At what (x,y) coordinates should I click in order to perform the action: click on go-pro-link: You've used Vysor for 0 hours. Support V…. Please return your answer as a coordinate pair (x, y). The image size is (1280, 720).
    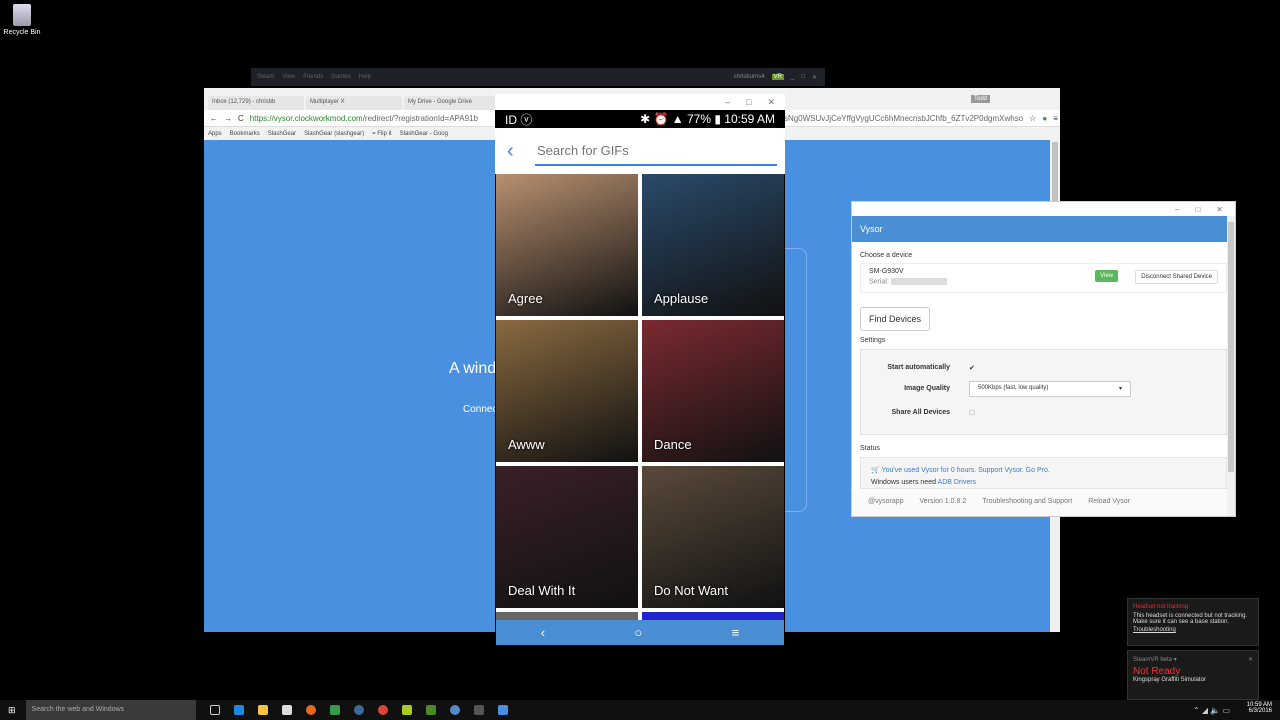
    Looking at the image, I should click on (966, 470).